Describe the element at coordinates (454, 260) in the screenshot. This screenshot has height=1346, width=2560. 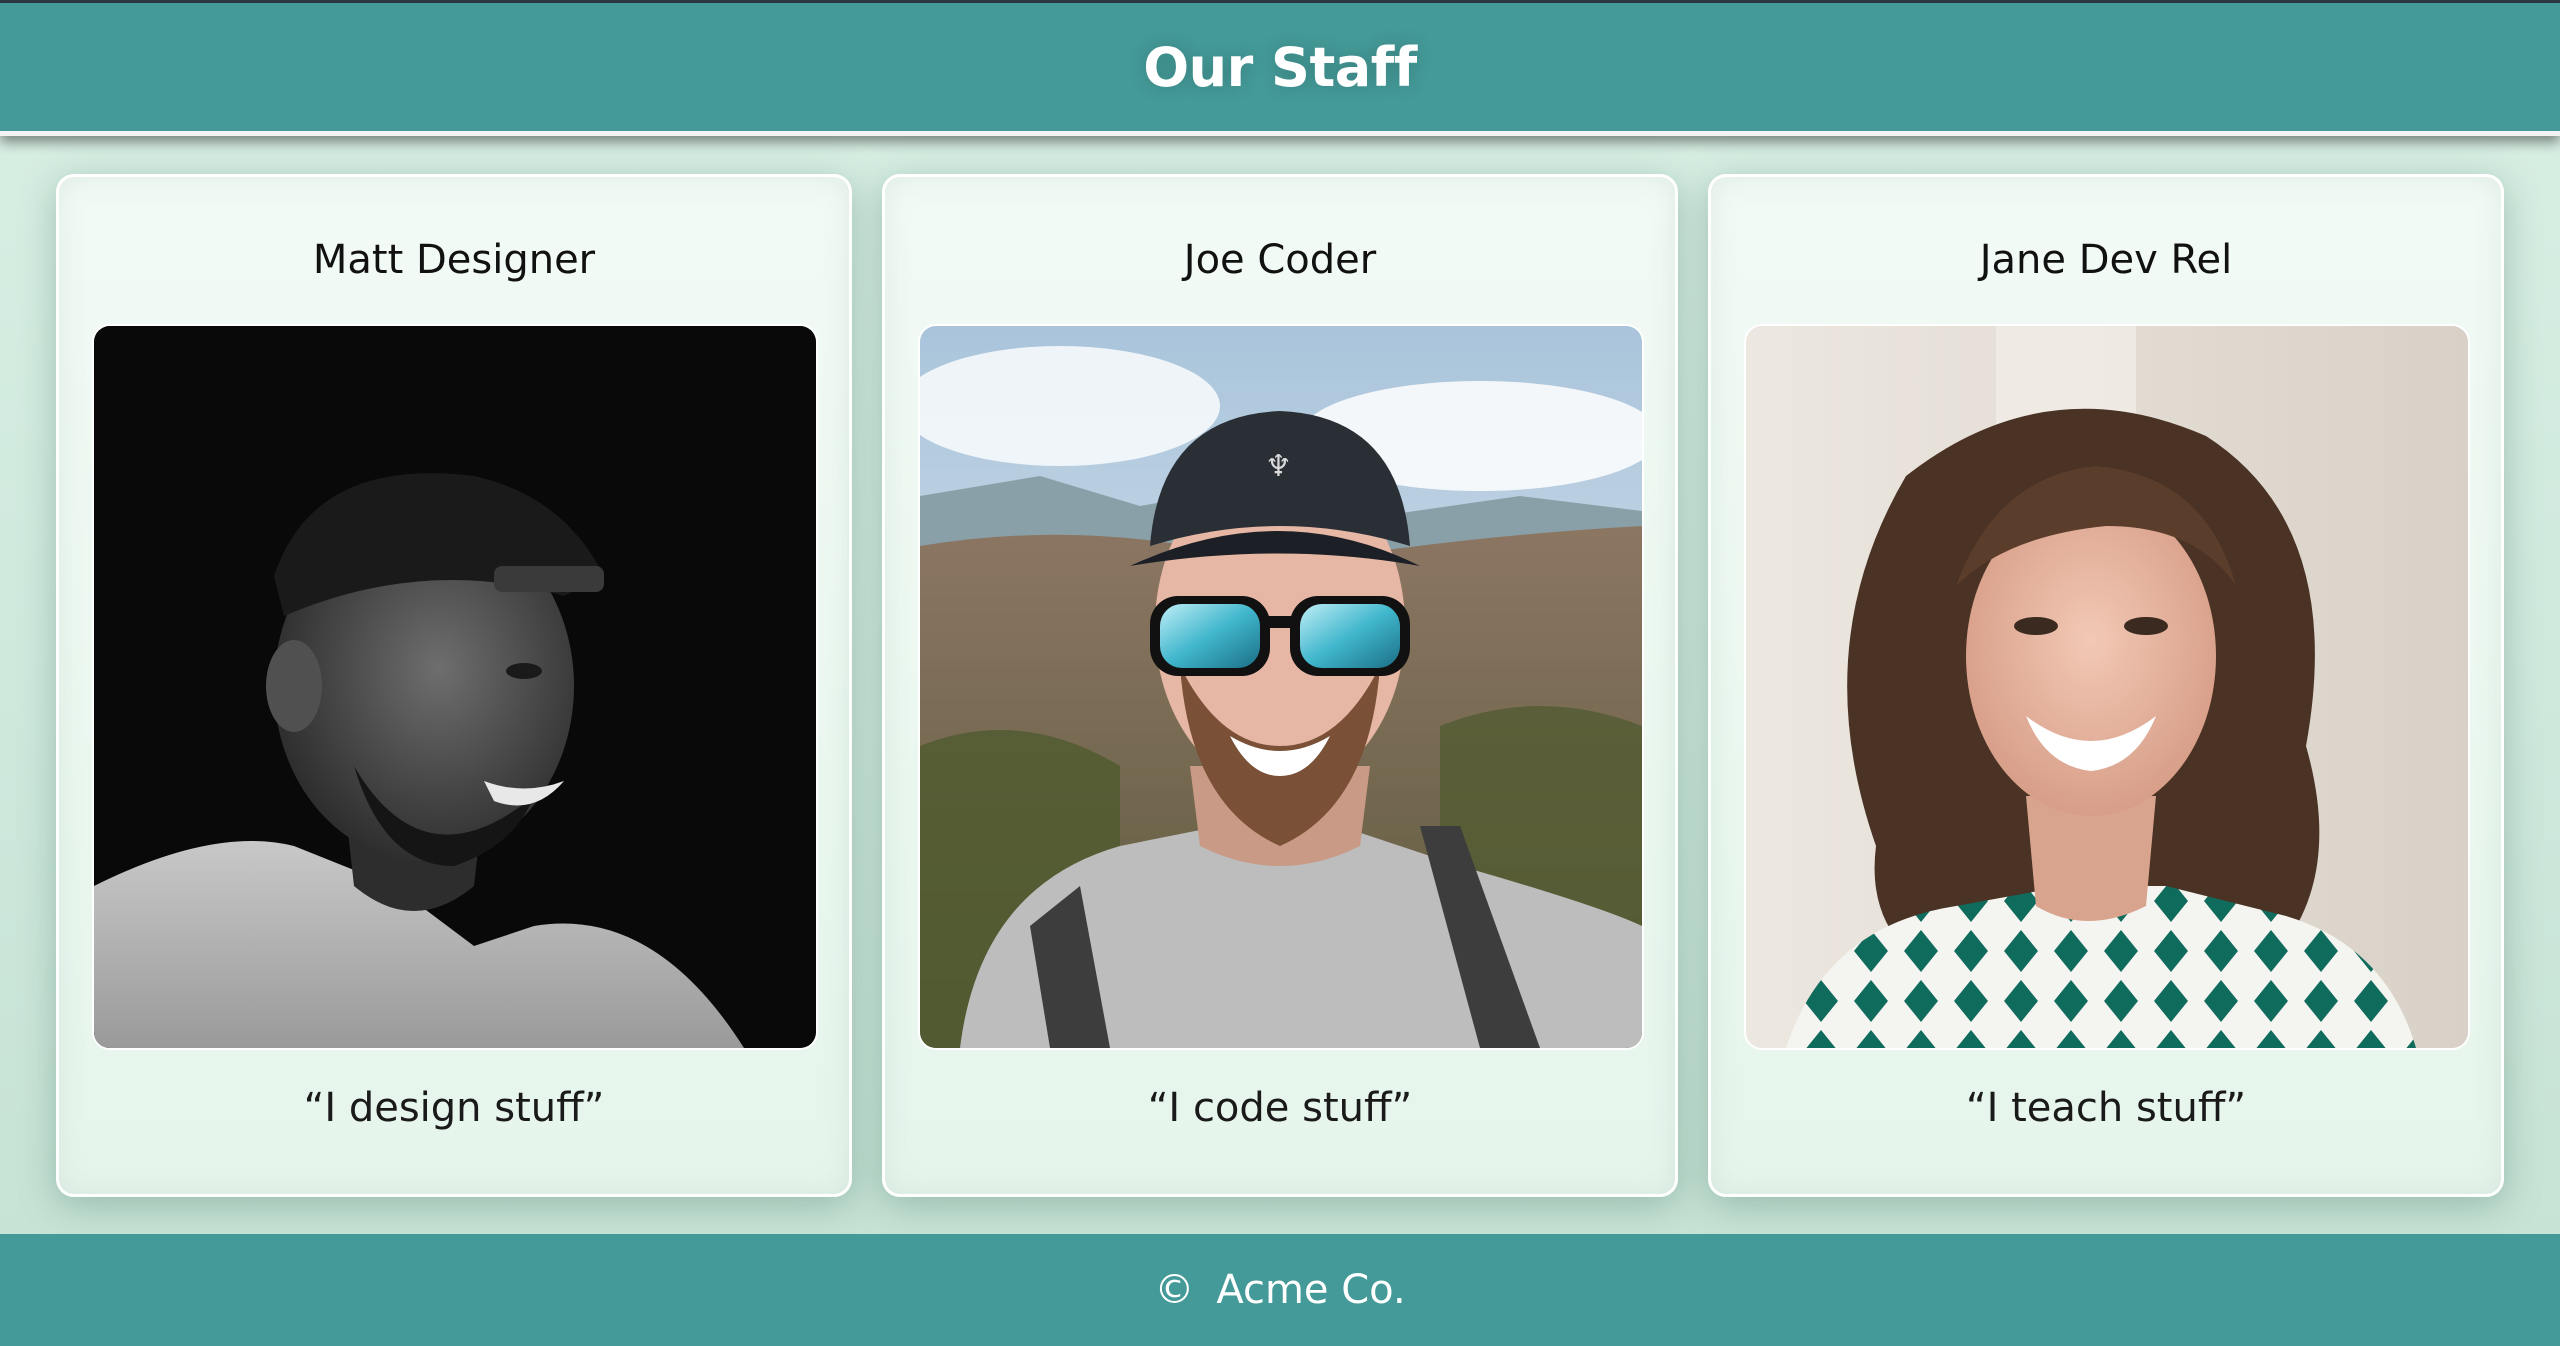
I see `staff-name: Matt Designer` at that location.